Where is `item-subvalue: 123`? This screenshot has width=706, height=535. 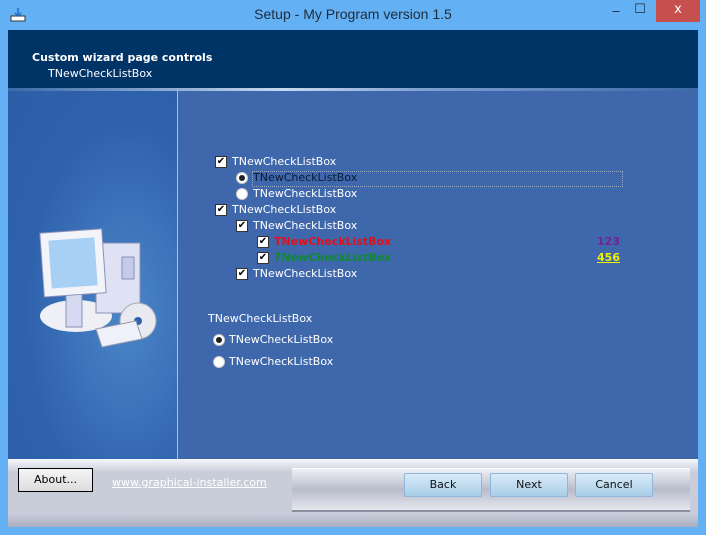 item-subvalue: 123 is located at coordinates (608, 241).